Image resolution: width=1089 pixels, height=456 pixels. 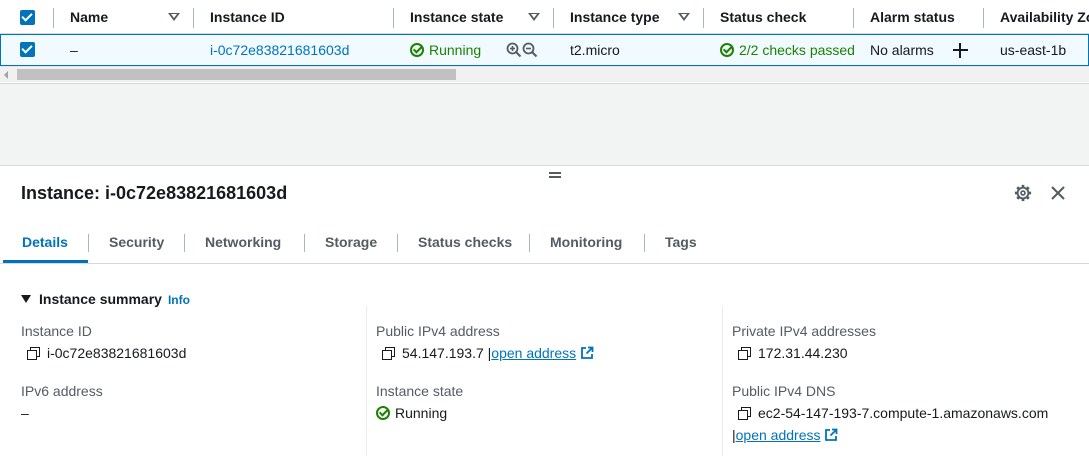 What do you see at coordinates (6, 75) in the screenshot?
I see `scroll-left-arrow-icon` at bounding box center [6, 75].